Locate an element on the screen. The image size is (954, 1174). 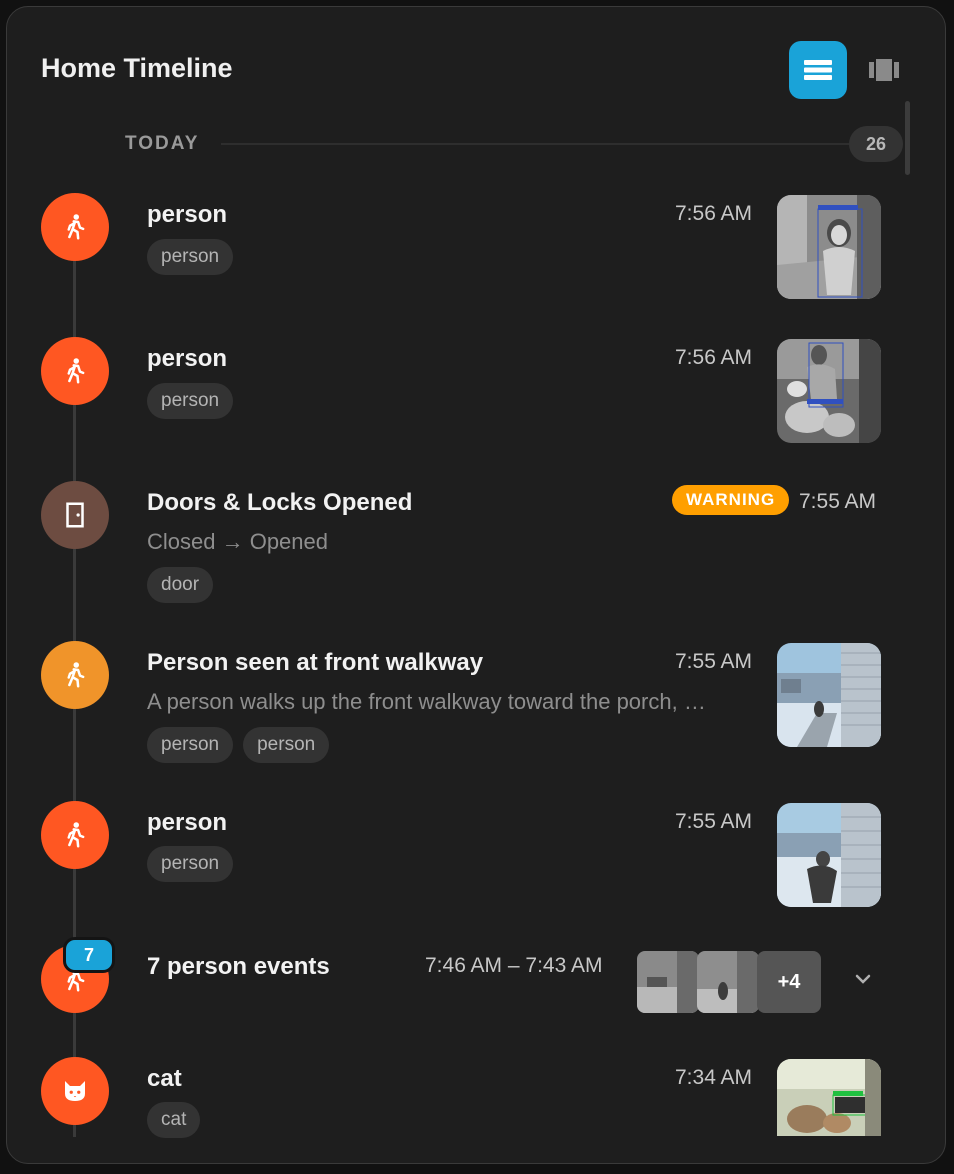
expand-button is located at coordinates (863, 979).